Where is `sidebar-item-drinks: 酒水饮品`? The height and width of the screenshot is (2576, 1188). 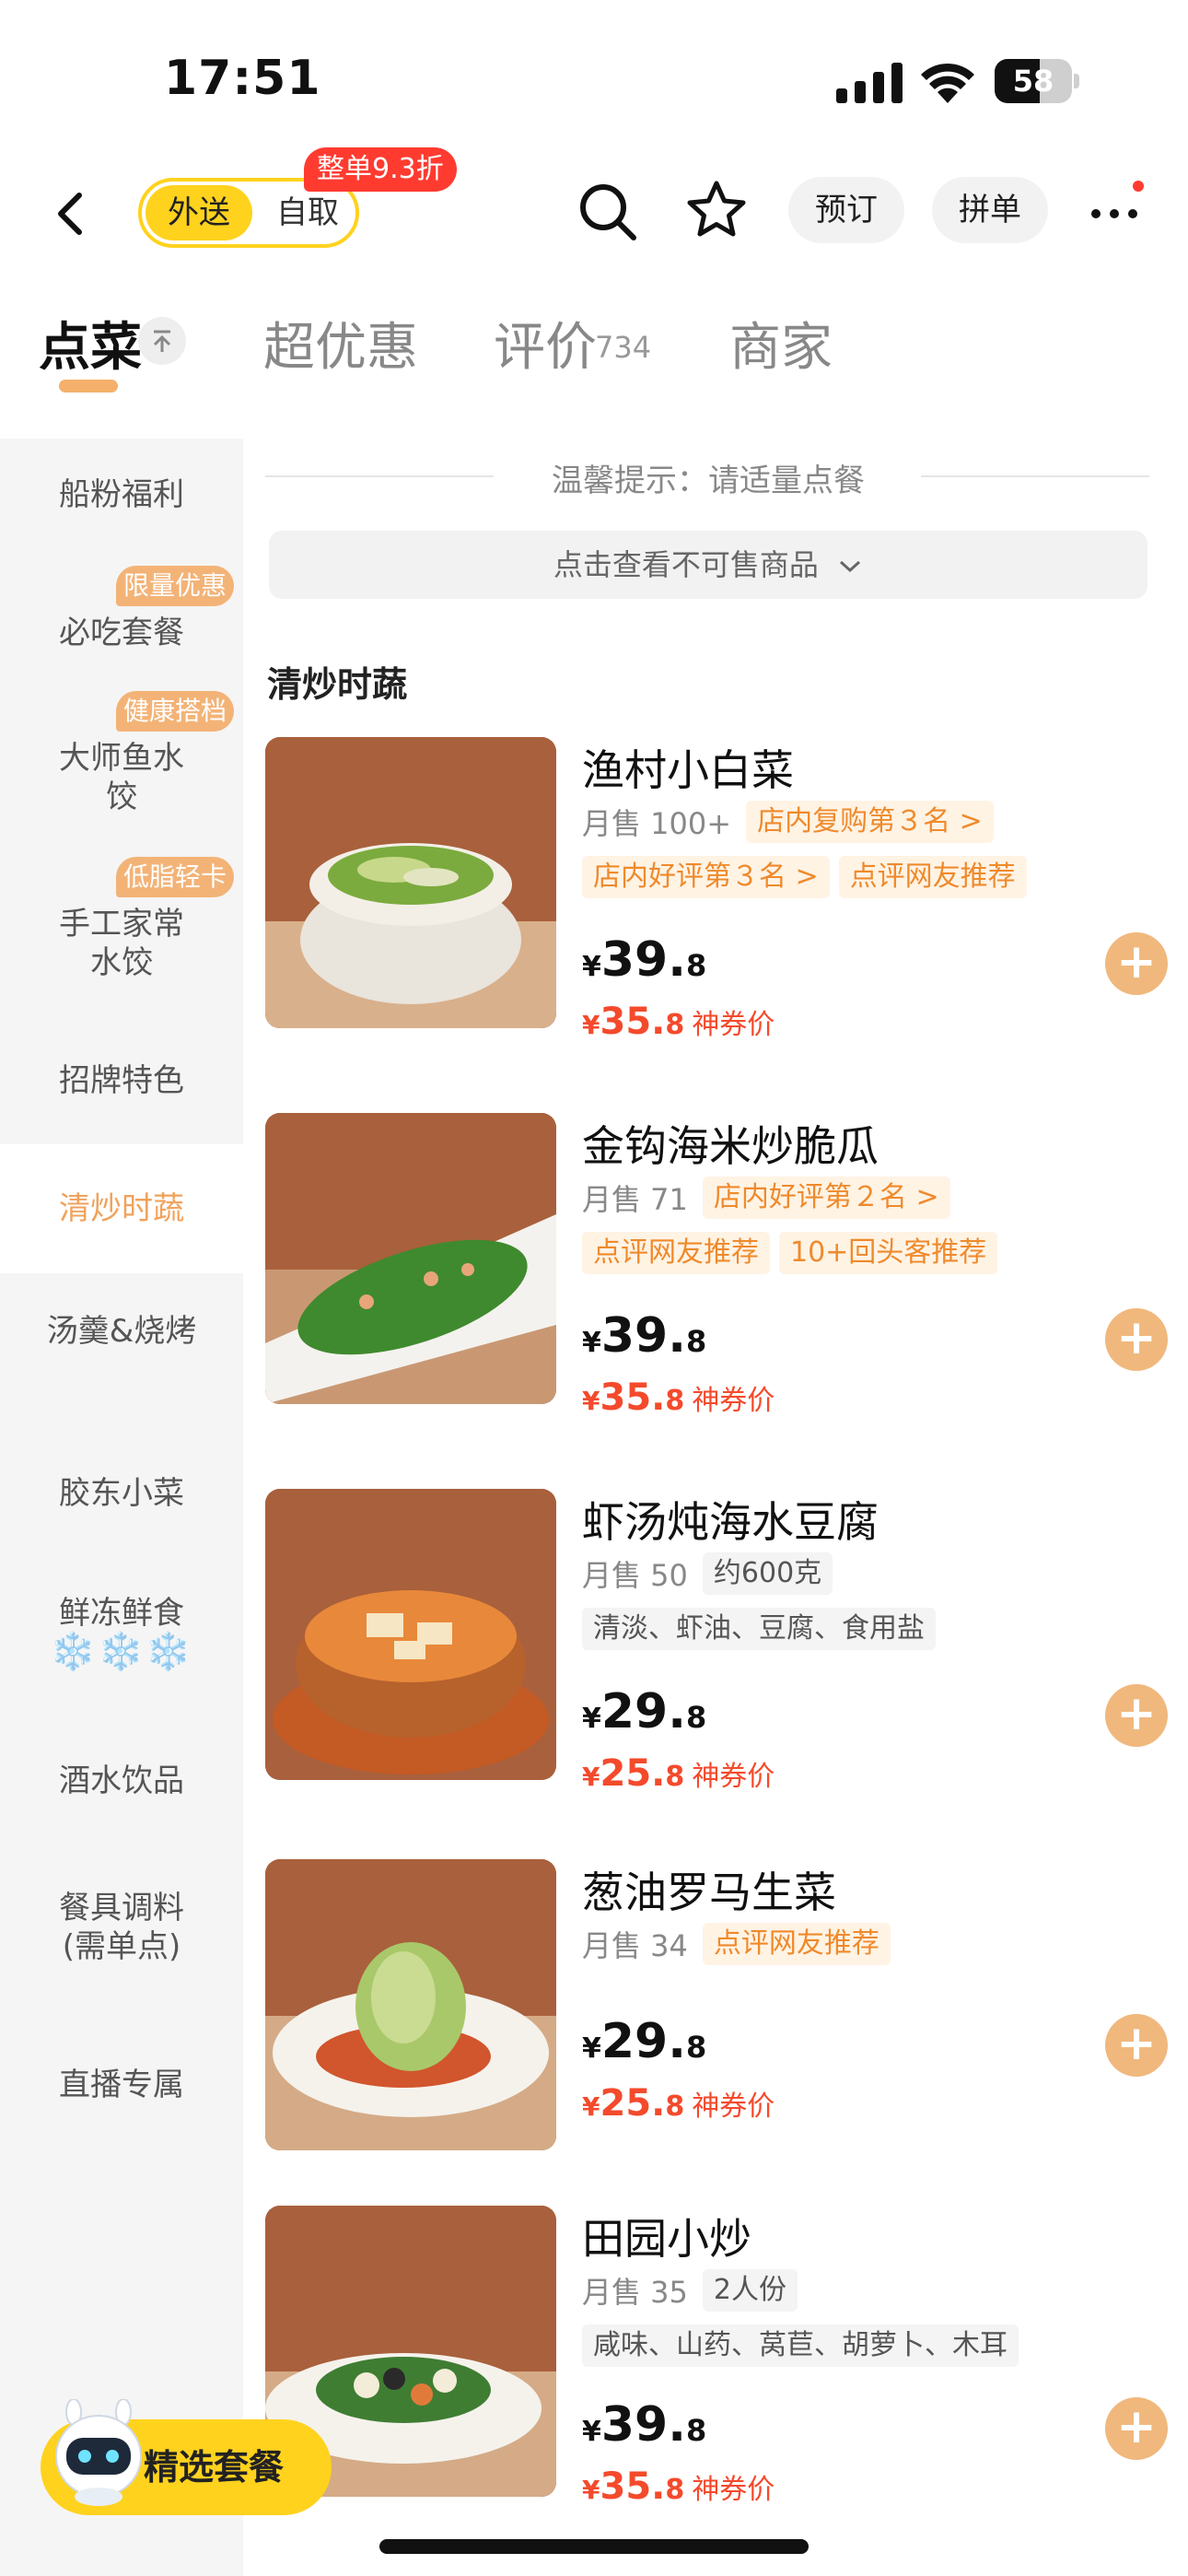
sidebar-item-drinks: 酒水饮品 is located at coordinates (121, 1789).